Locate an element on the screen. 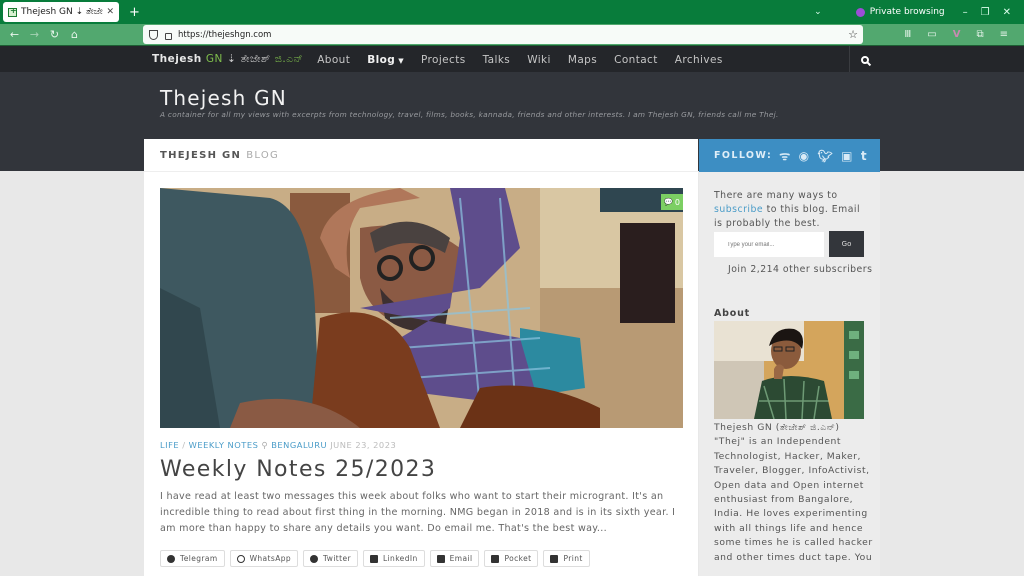 The width and height of the screenshot is (1024, 576). share-label: Telegram is located at coordinates (199, 558).